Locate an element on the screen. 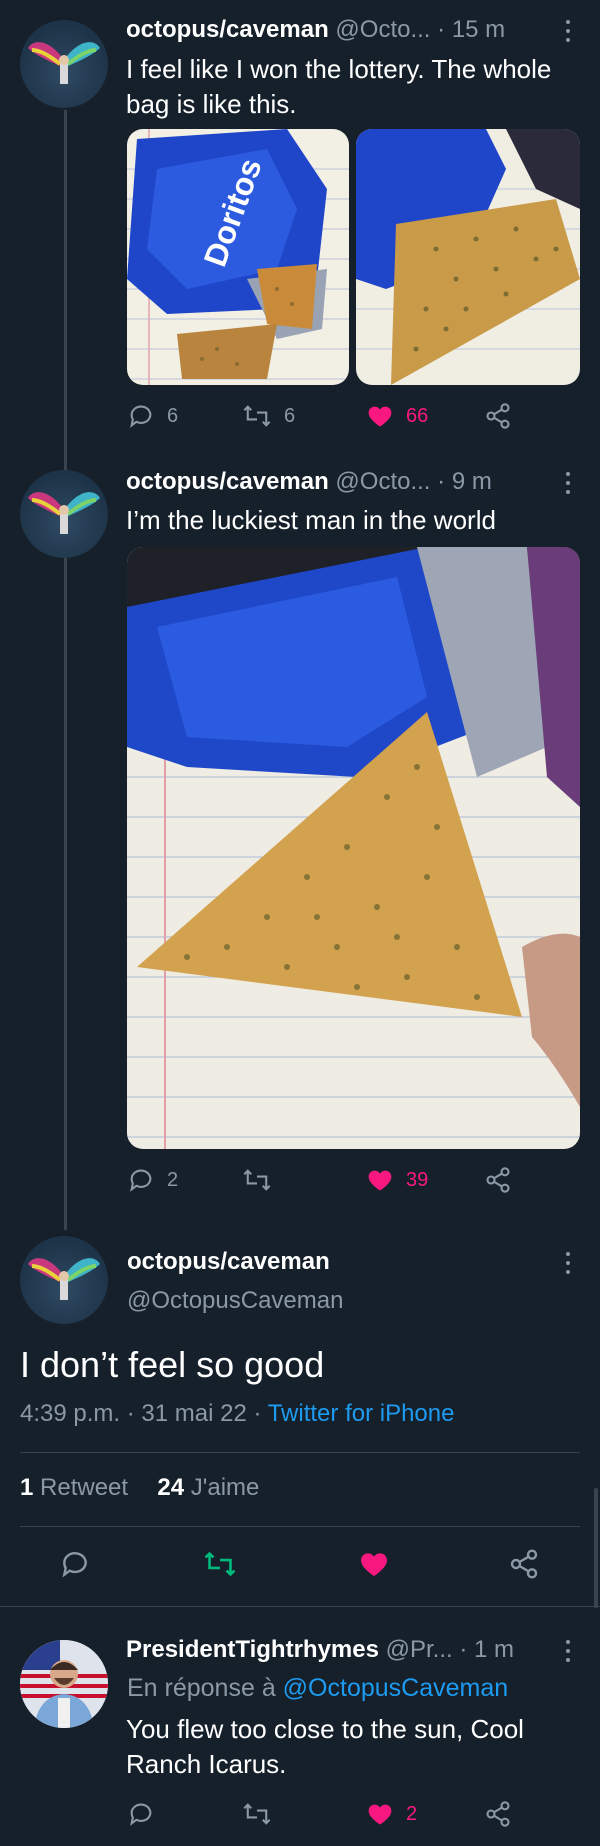 This screenshot has height=1846, width=600. reply-prefix: En réponse à is located at coordinates (201, 1688).